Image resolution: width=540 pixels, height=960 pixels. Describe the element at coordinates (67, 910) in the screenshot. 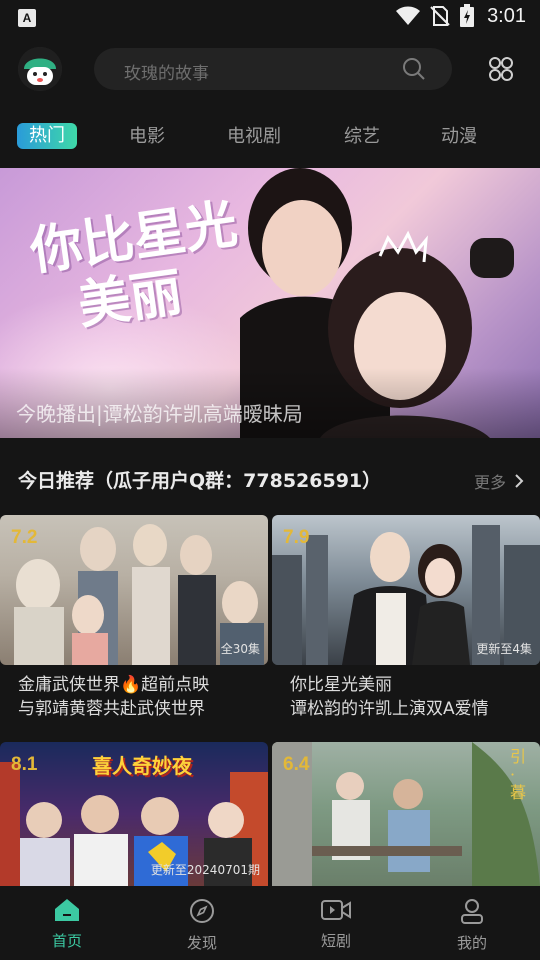

I see `home-icon` at that location.